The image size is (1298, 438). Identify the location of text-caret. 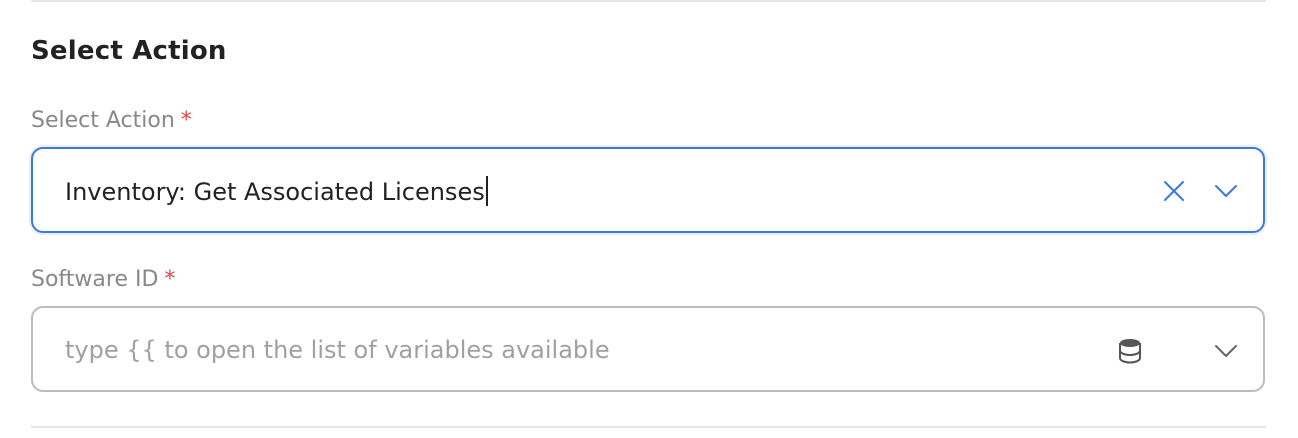
(486, 191).